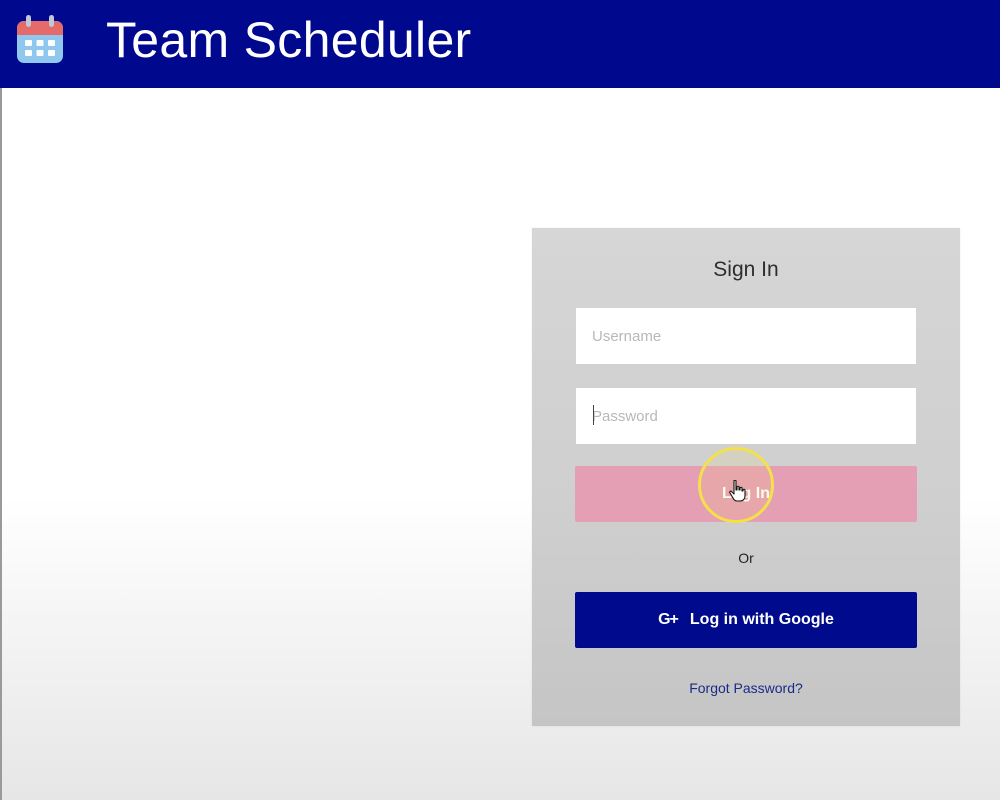  What do you see at coordinates (746, 558) in the screenshot?
I see `or-divider: Or` at bounding box center [746, 558].